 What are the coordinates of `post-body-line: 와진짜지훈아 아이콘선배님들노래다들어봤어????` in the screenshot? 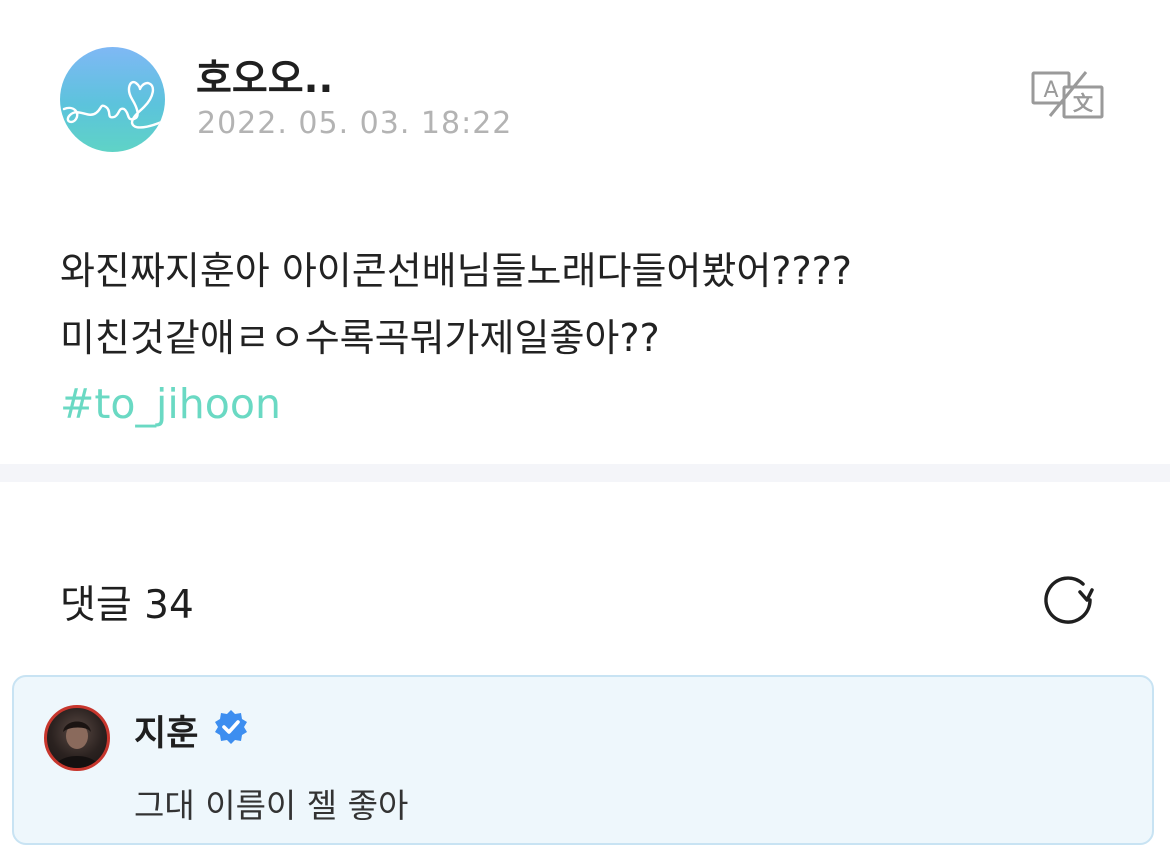 It's located at (456, 271).